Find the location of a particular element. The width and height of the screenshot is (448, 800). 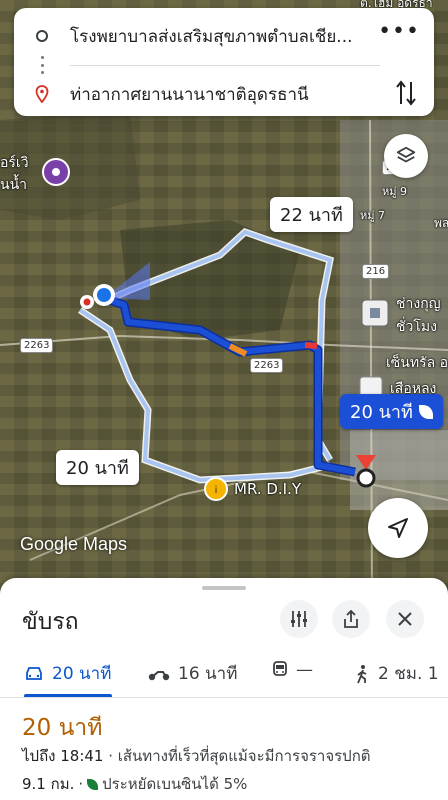

poi-label: อร์เวิ is located at coordinates (14, 163).